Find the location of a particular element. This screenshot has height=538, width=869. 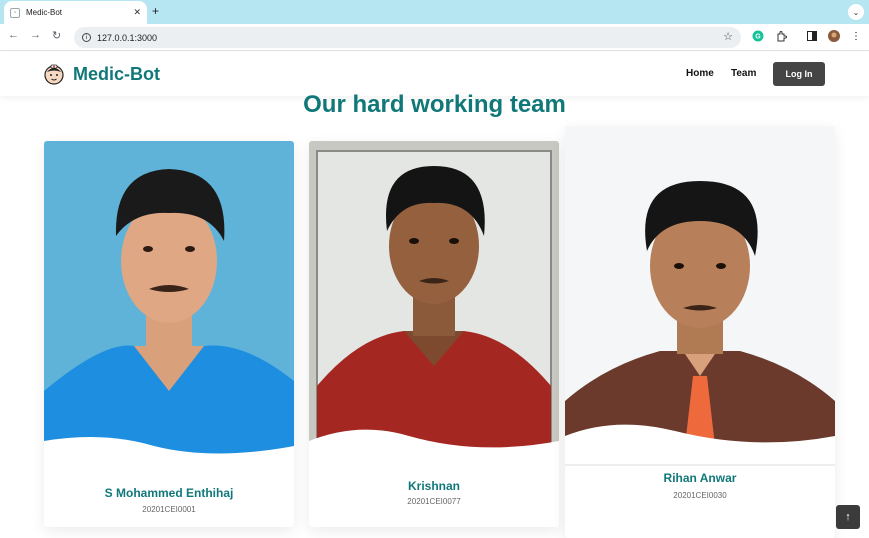

url-text: 127.0.0.1:3000 is located at coordinates (127, 37).